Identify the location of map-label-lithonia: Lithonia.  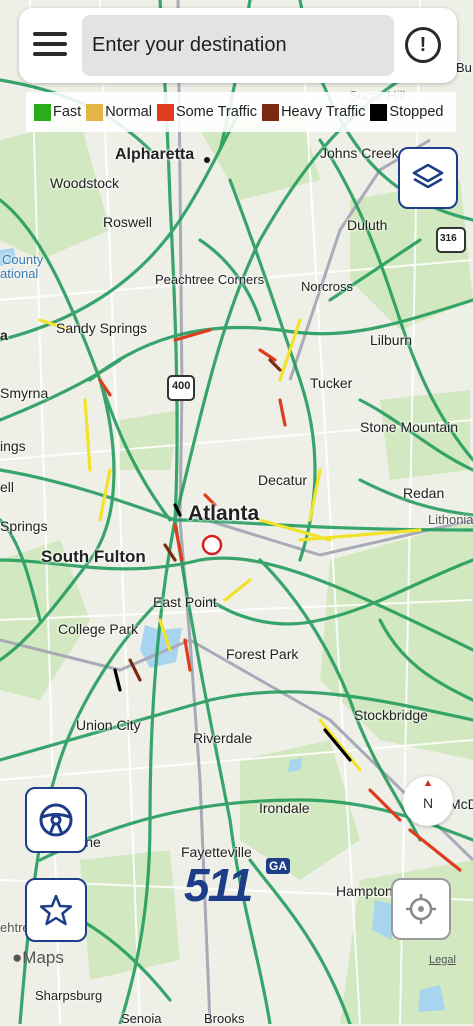
(450, 519).